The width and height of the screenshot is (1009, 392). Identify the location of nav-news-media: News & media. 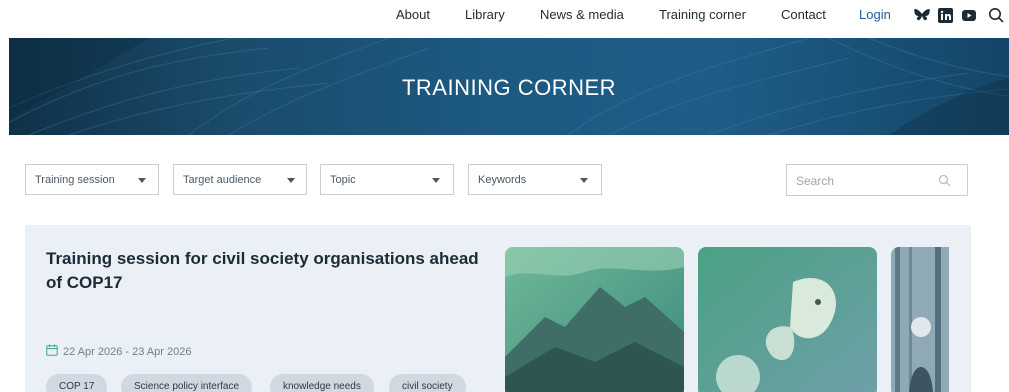
(582, 14).